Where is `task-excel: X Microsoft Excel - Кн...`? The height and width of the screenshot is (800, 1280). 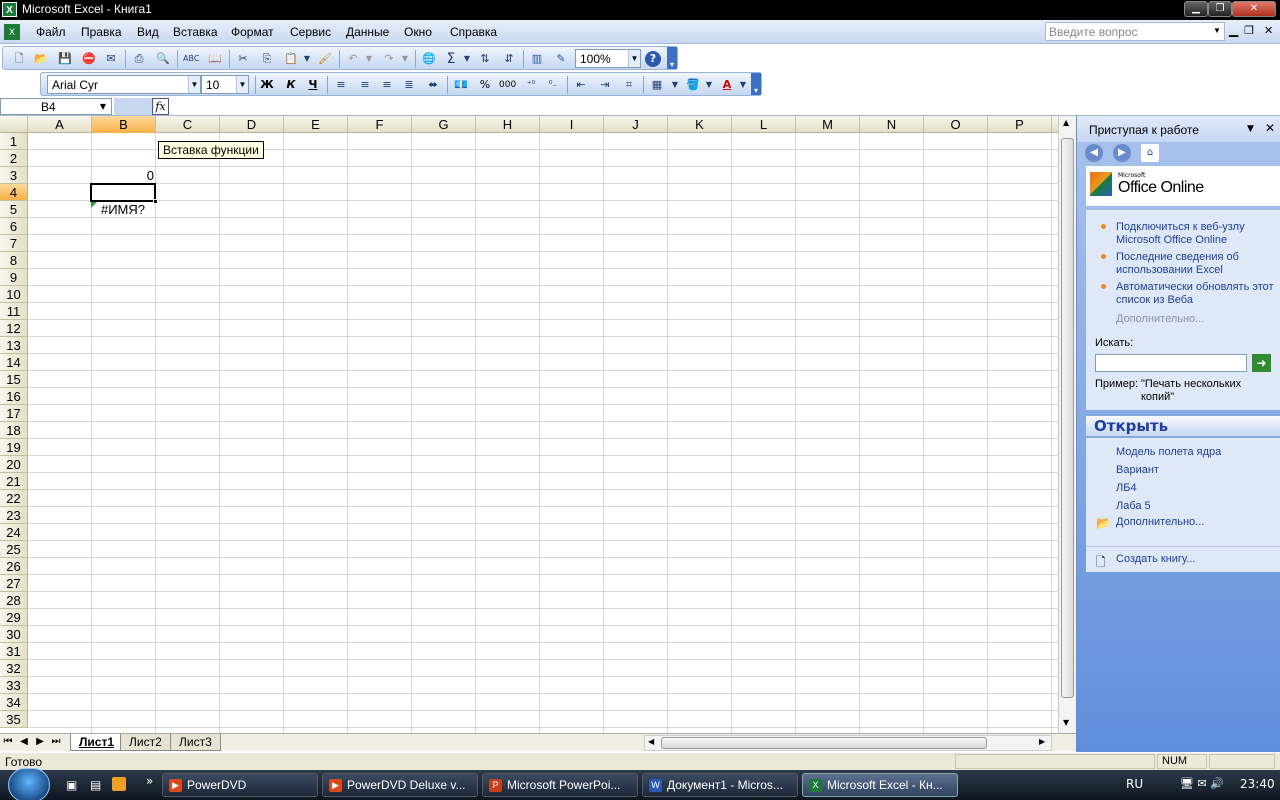 task-excel: X Microsoft Excel - Кн... is located at coordinates (880, 785).